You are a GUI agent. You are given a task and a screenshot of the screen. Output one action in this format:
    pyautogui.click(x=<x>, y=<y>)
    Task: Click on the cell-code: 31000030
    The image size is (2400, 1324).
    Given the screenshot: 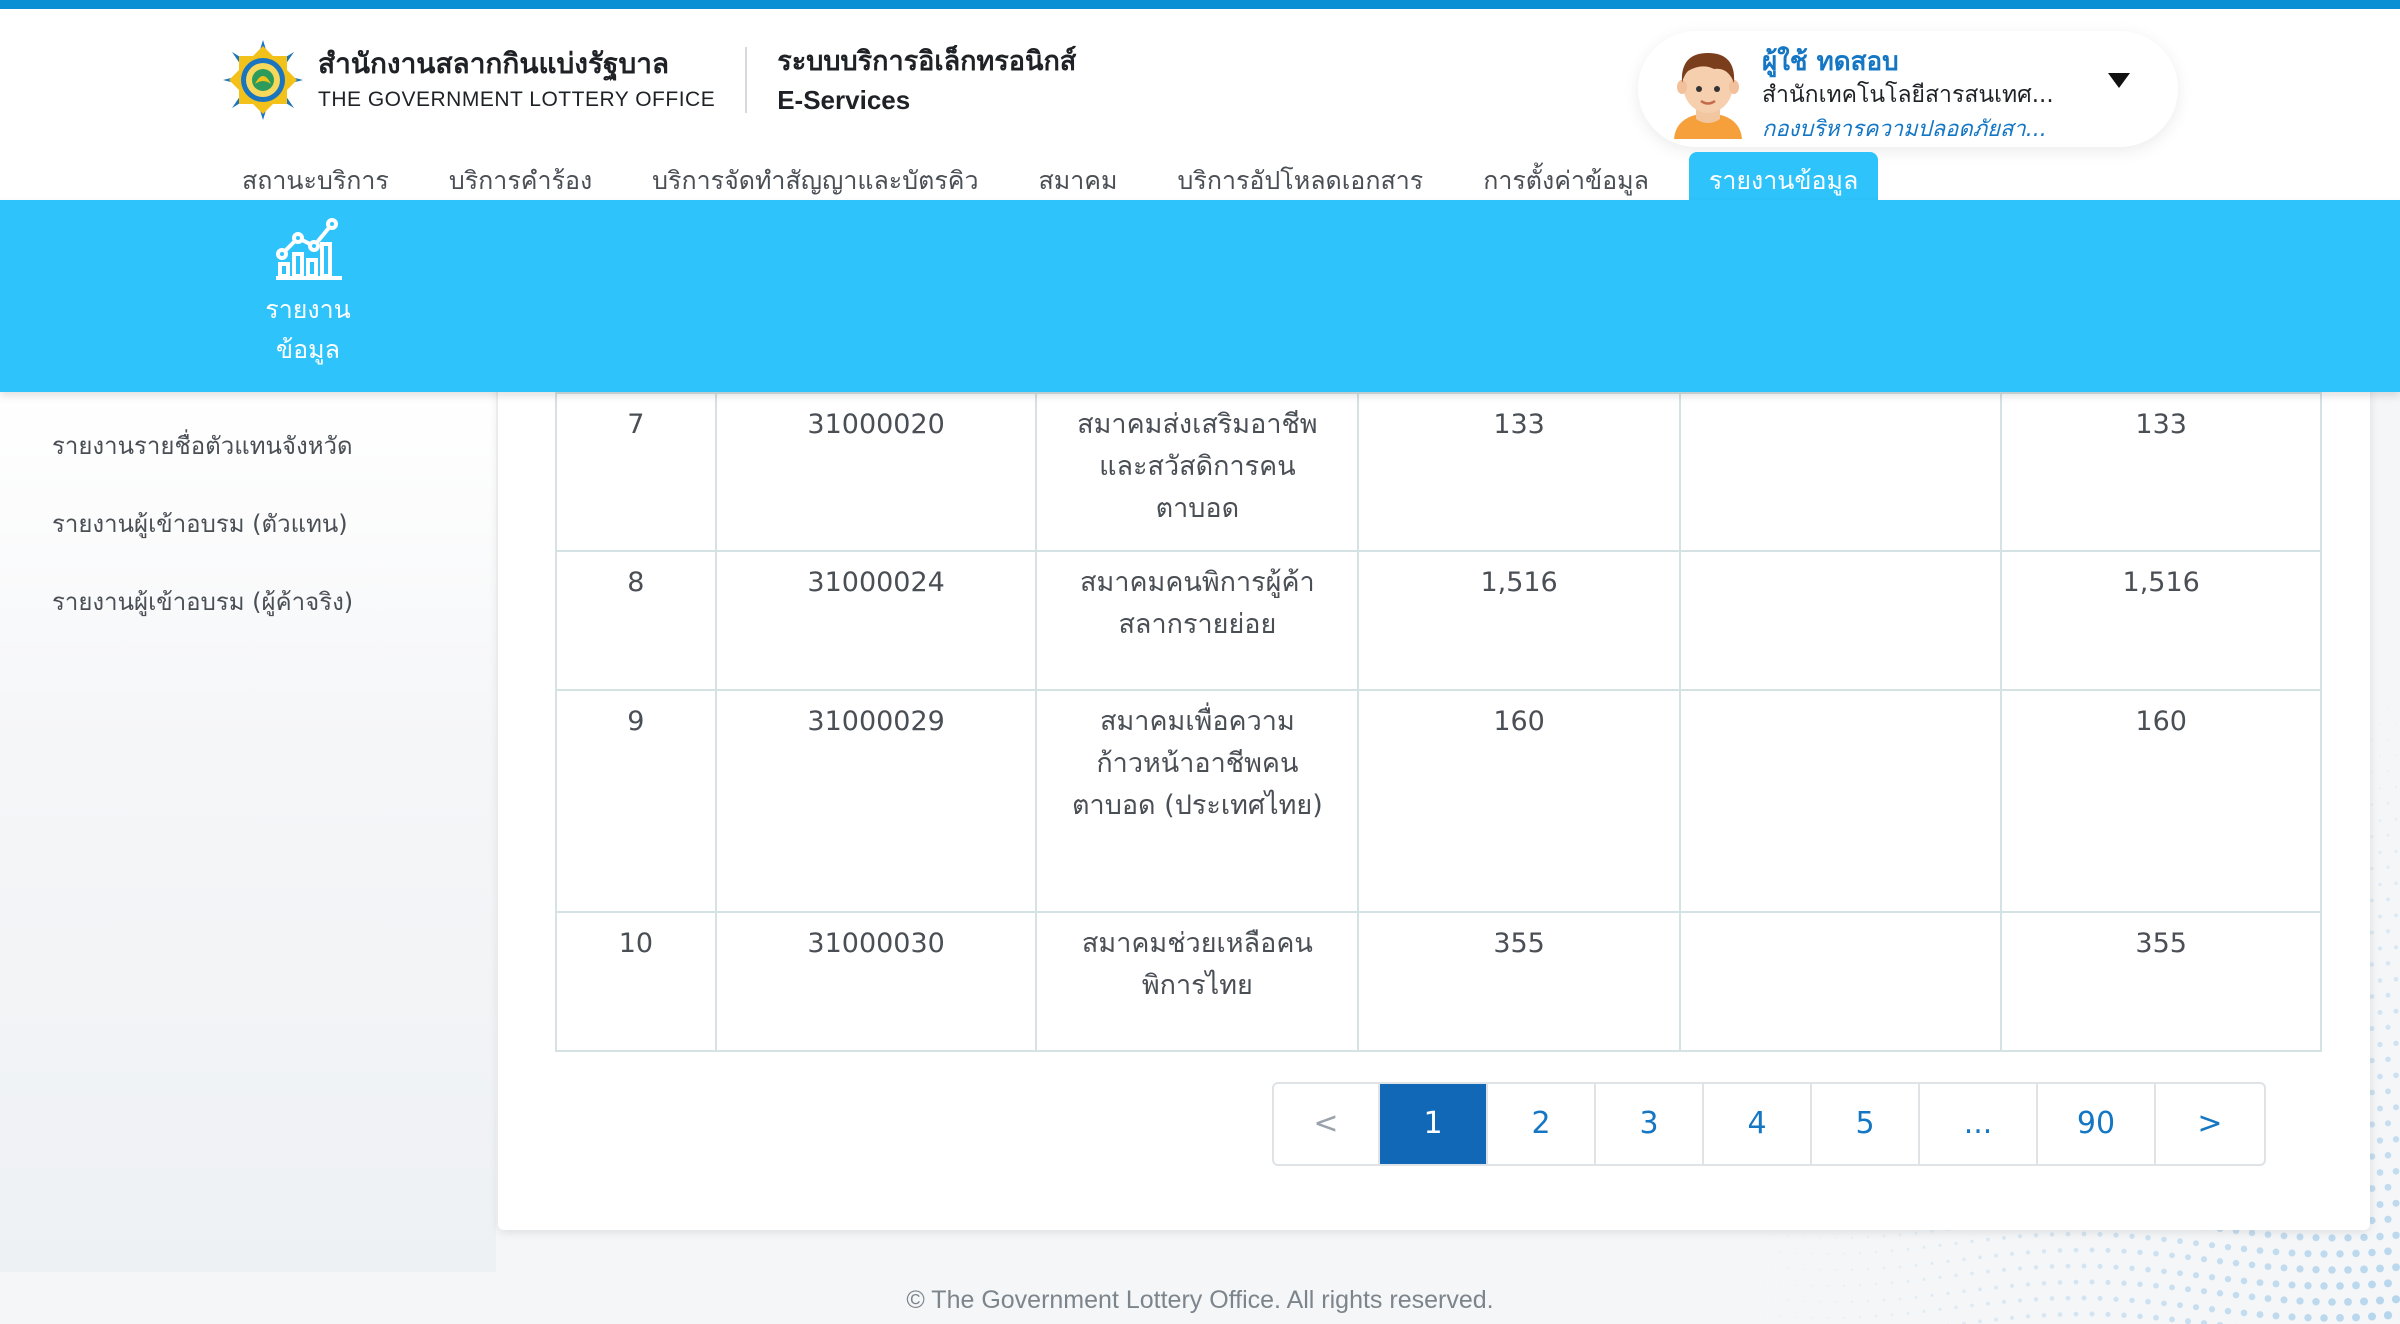 What is the action you would take?
    pyautogui.click(x=876, y=981)
    